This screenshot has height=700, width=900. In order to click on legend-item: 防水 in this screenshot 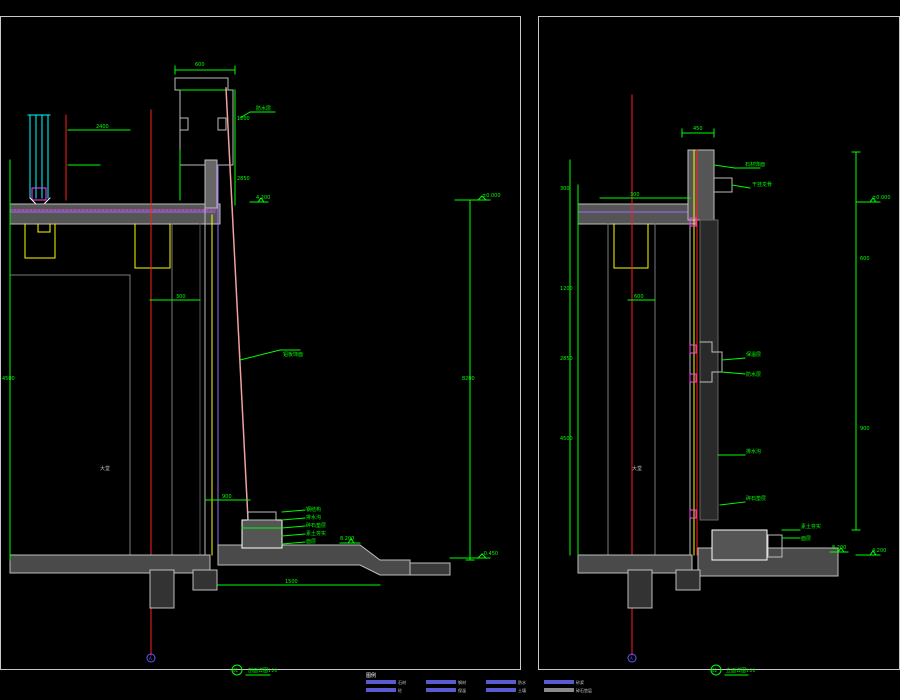, I will do `click(506, 682)`.